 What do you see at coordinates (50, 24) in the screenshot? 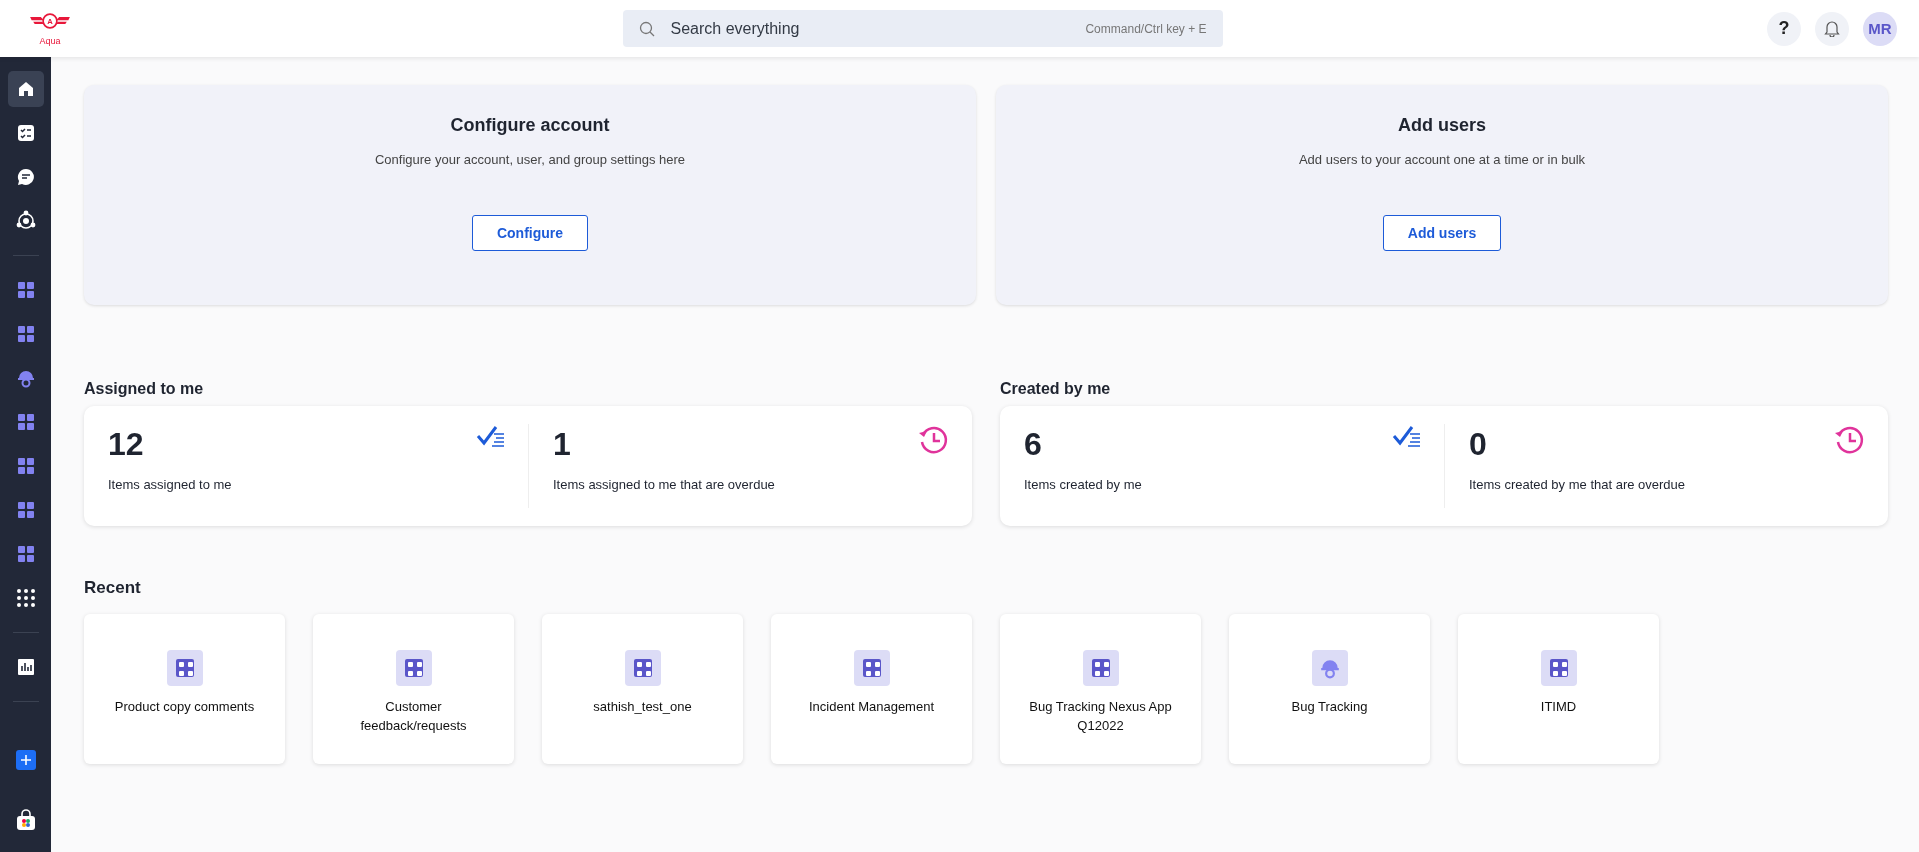
I see `logo: A` at bounding box center [50, 24].